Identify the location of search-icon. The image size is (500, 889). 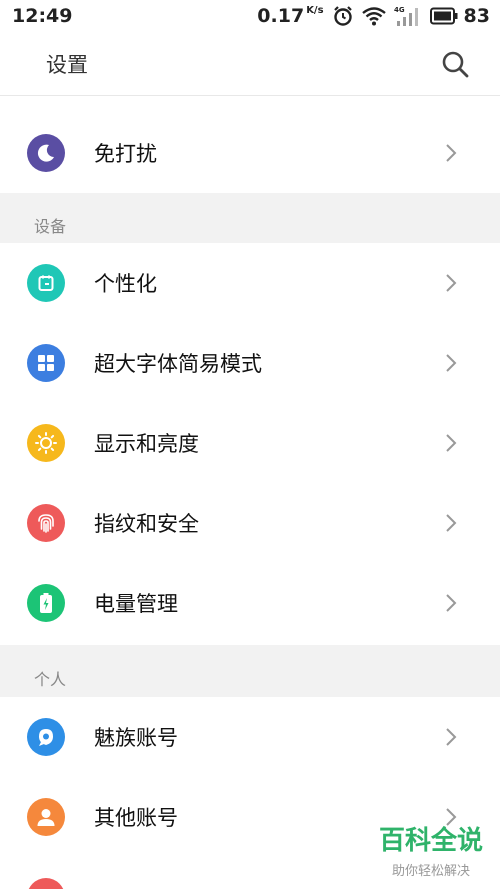
(455, 64).